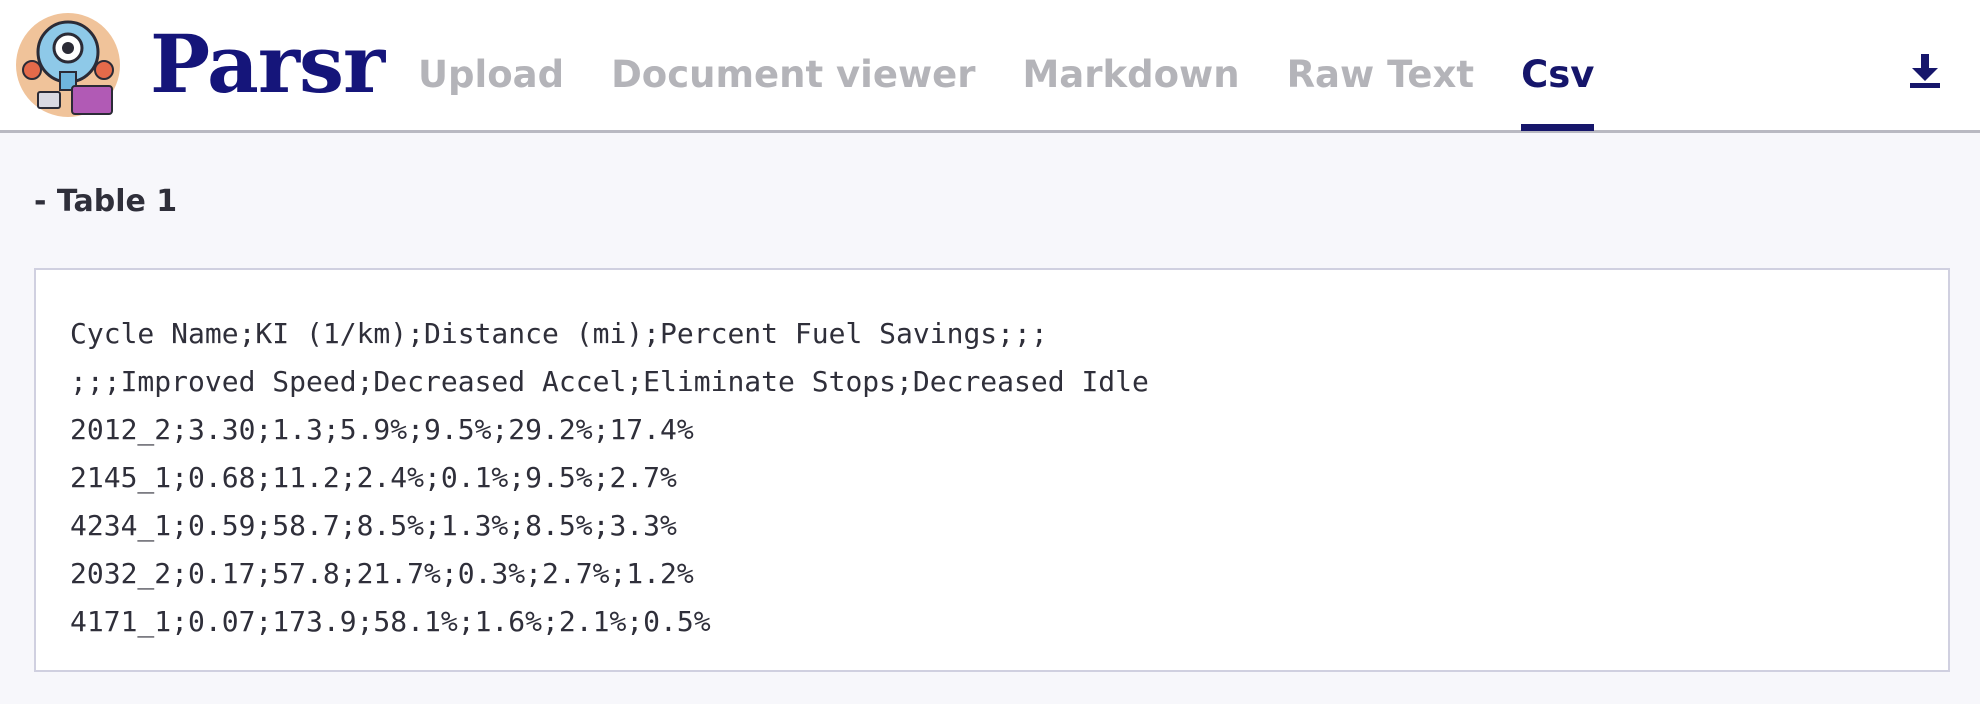 This screenshot has height=704, width=1980. What do you see at coordinates (1381, 65) in the screenshot?
I see `tab-raw-text: Raw Text` at bounding box center [1381, 65].